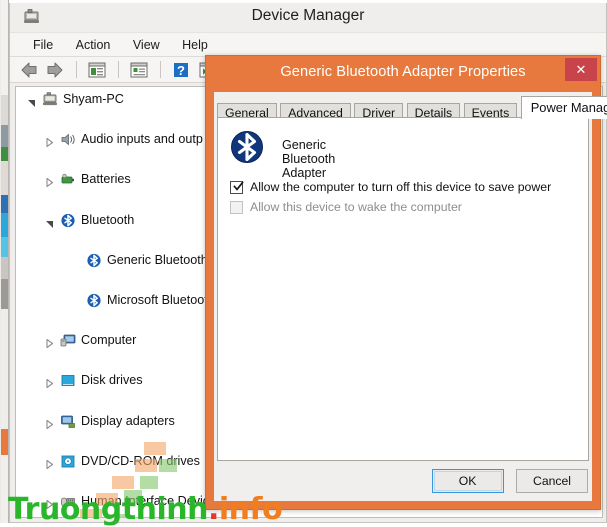 Image resolution: width=607 pixels, height=527 pixels. Describe the element at coordinates (140, 460) in the screenshot. I see `tree-item-label: DVD/CD-ROM drives` at that location.